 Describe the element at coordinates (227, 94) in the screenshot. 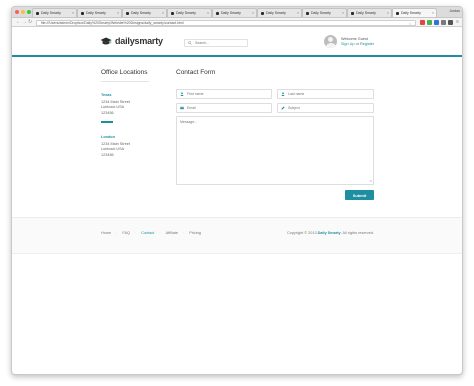

I see `first-name-input` at that location.